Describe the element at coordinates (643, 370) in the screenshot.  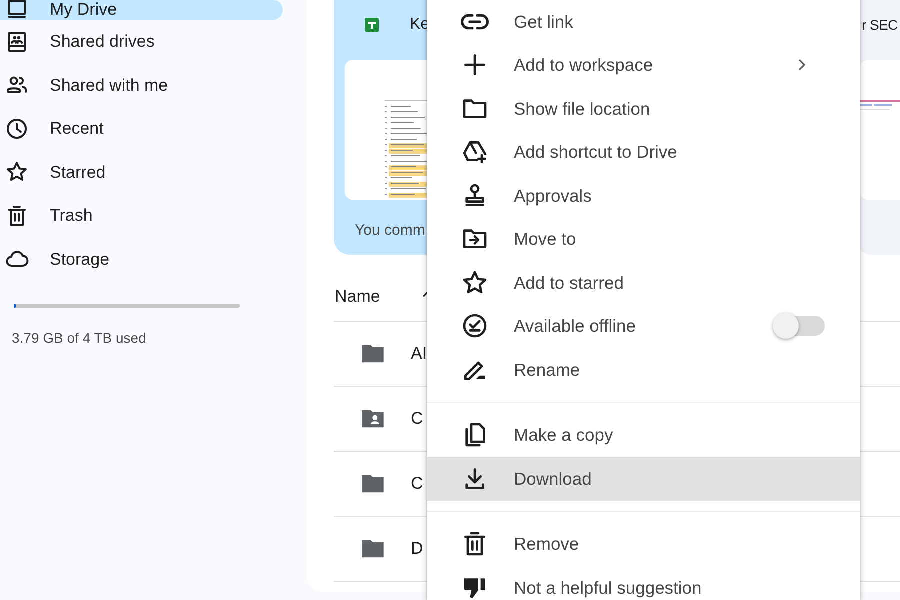
I see `menu-item: Rename` at that location.